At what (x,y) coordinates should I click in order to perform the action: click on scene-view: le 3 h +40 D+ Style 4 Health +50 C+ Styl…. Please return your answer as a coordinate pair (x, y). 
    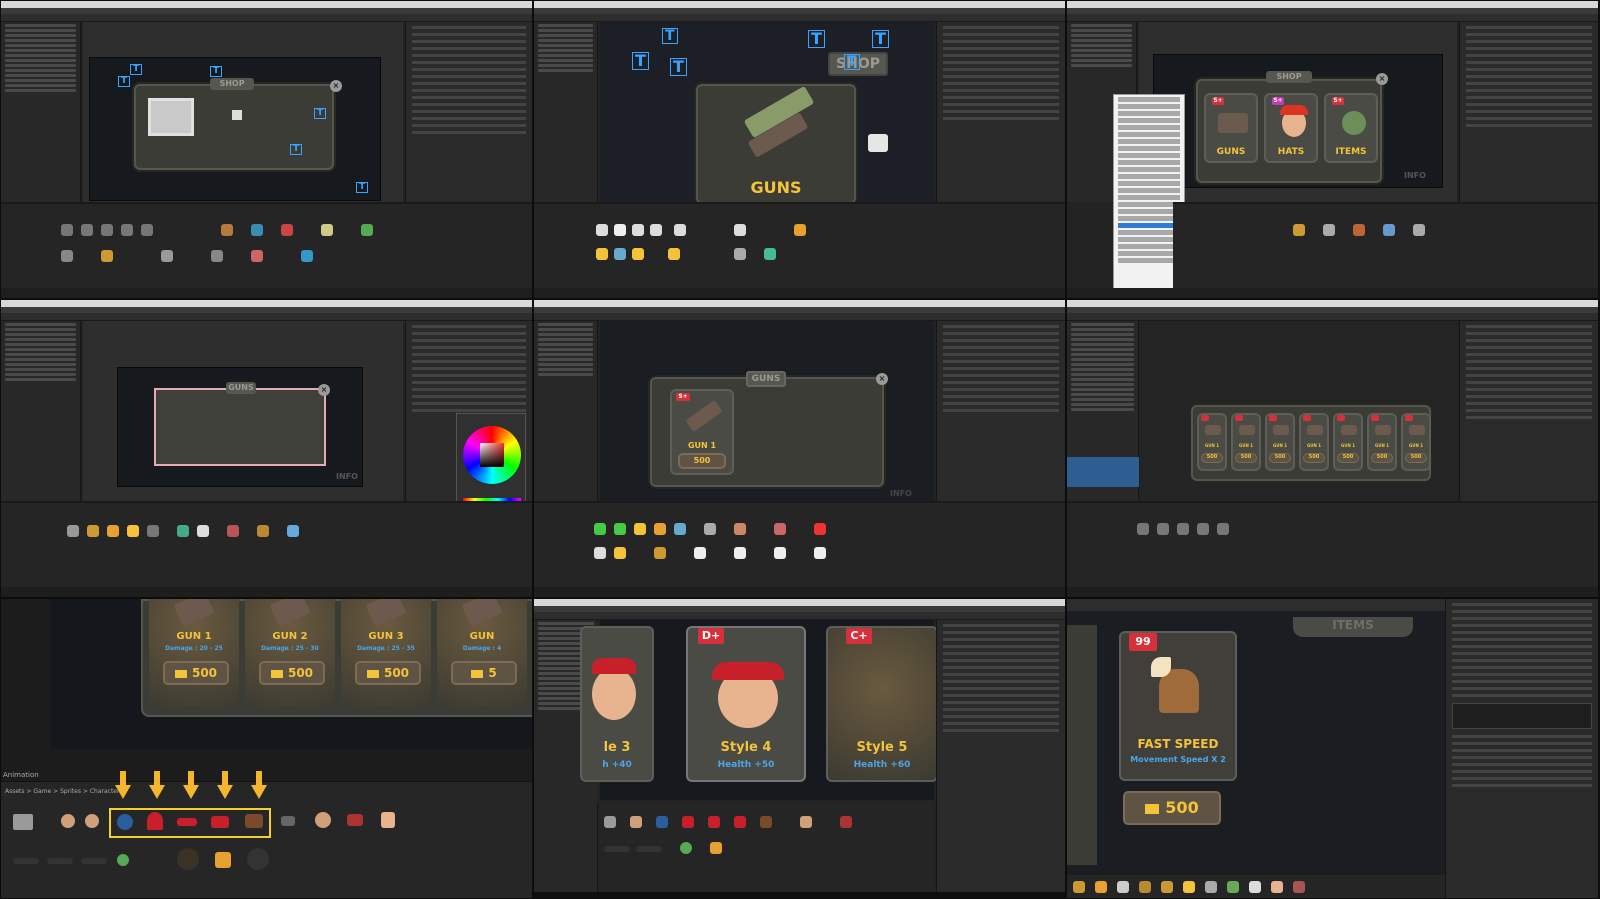
    Looking at the image, I should click on (759, 710).